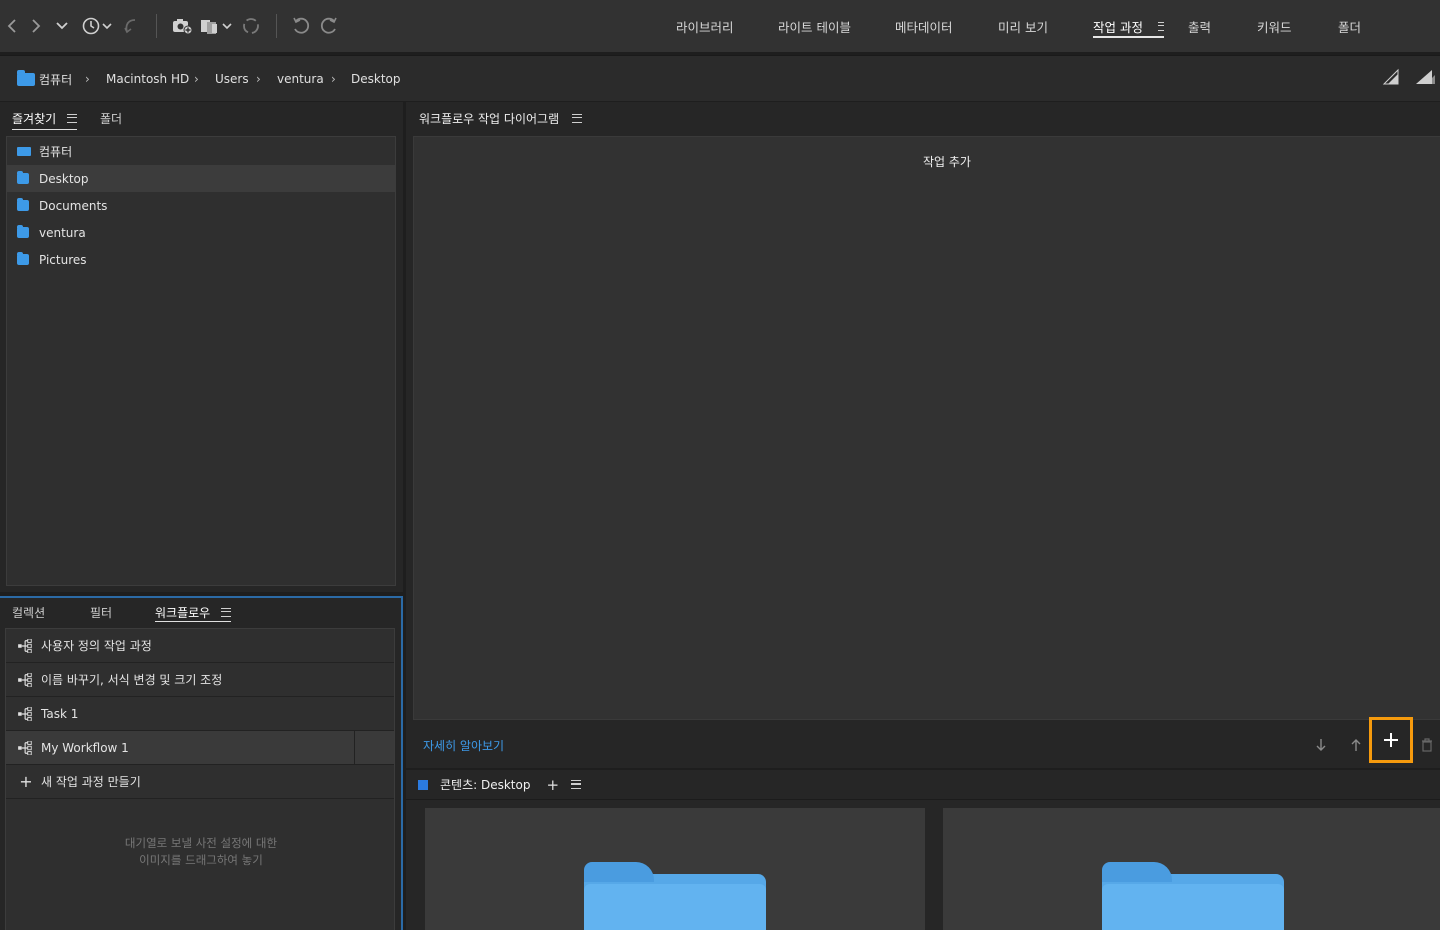 The height and width of the screenshot is (930, 1440). What do you see at coordinates (200, 714) in the screenshot?
I see `workflow-item-task-1: Task 1` at bounding box center [200, 714].